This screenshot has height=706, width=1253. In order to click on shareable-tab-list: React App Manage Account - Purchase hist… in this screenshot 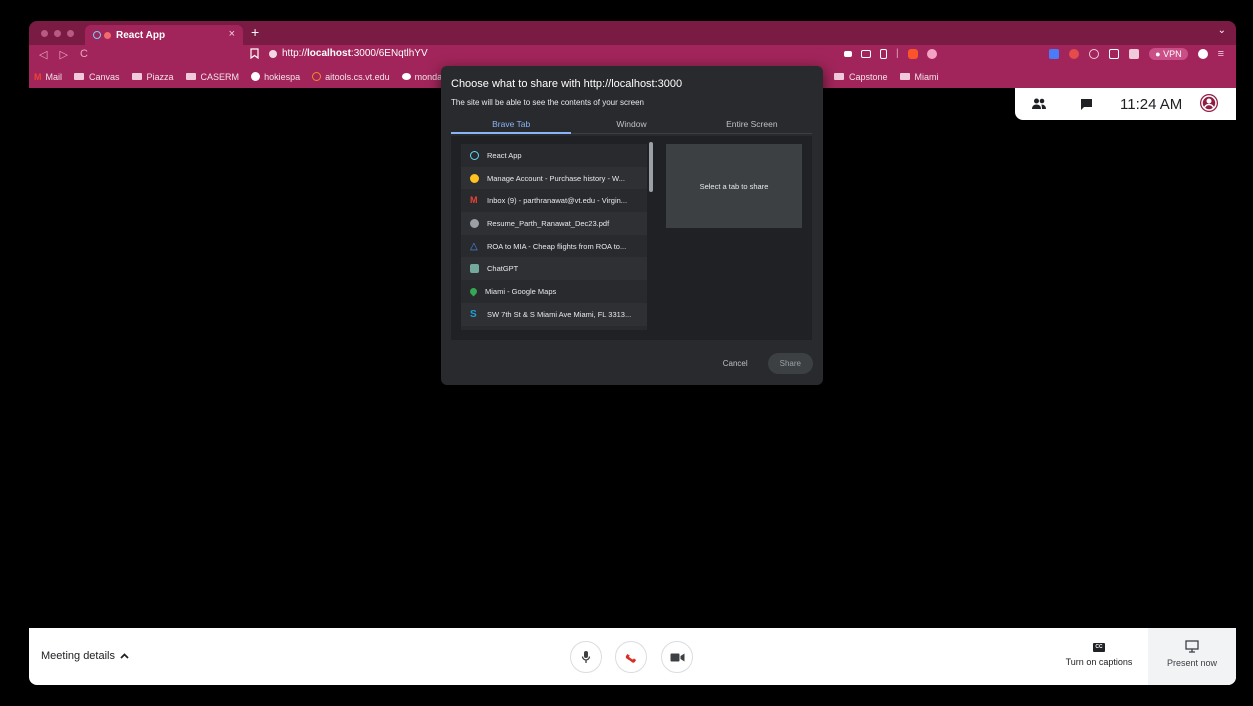, I will do `click(554, 237)`.